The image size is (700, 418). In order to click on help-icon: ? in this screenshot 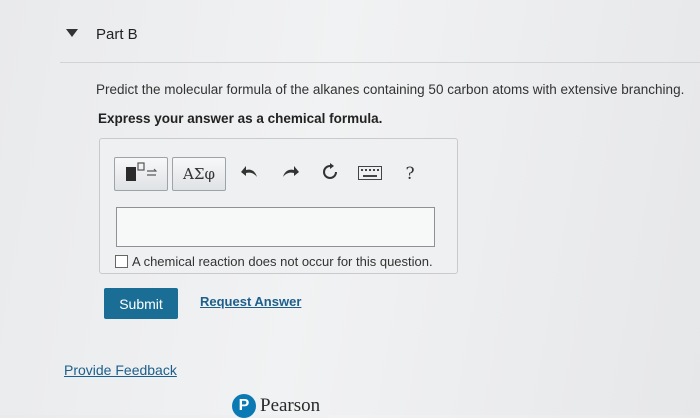, I will do `click(410, 174)`.